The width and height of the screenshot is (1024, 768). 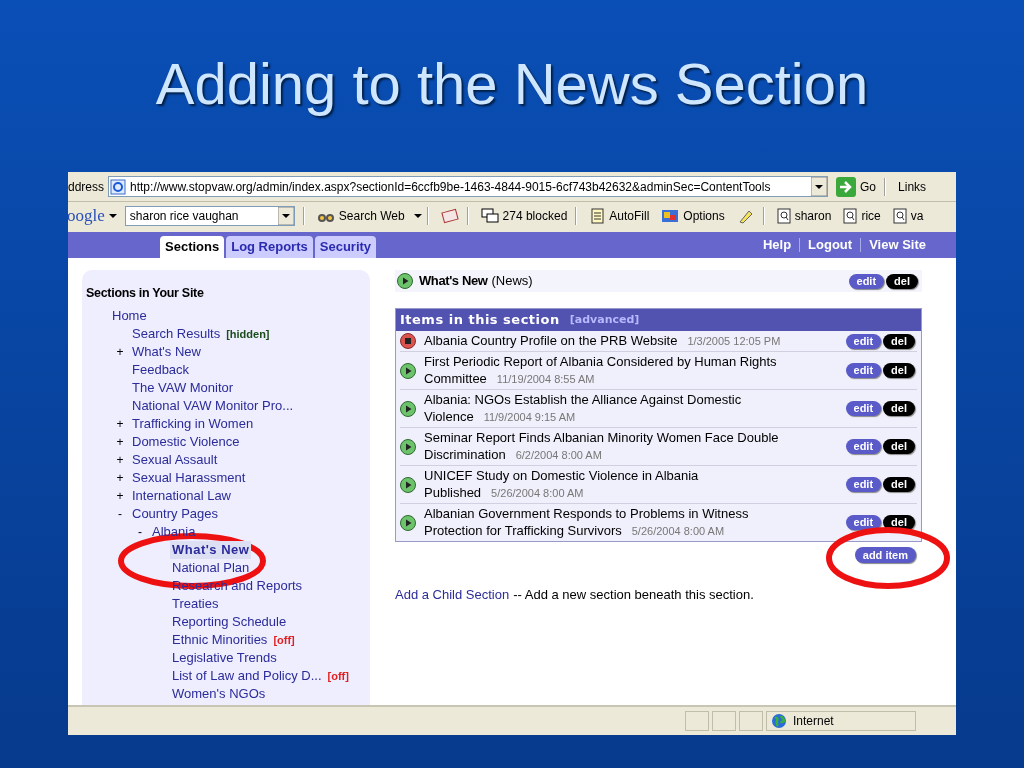 What do you see at coordinates (604, 320) in the screenshot?
I see `advanced-link: [advanced]` at bounding box center [604, 320].